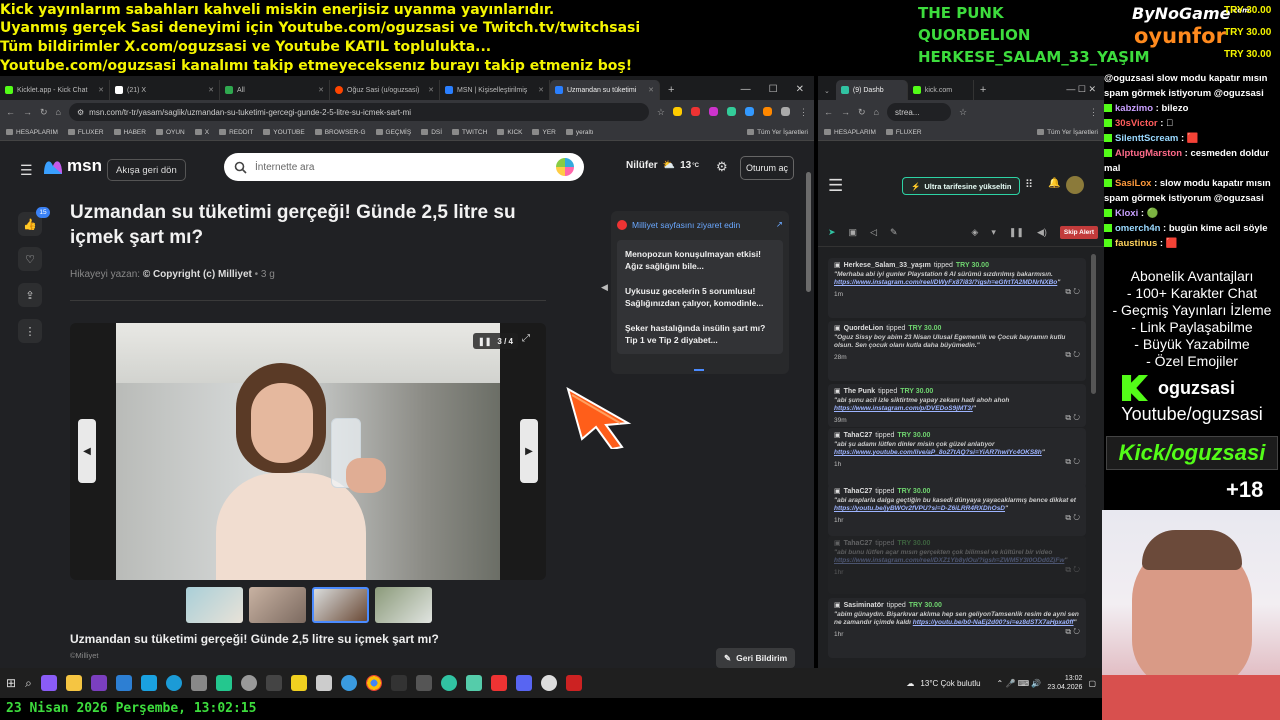 Image resolution: width=1280 pixels, height=720 pixels. I want to click on bookmark-item: BROWSER-G, so click(340, 132).